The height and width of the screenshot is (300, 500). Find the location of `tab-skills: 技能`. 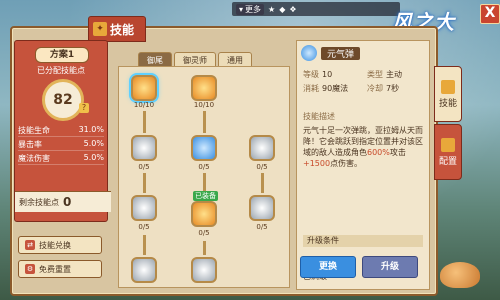

tab-skills: 技能 is located at coordinates (448, 94).